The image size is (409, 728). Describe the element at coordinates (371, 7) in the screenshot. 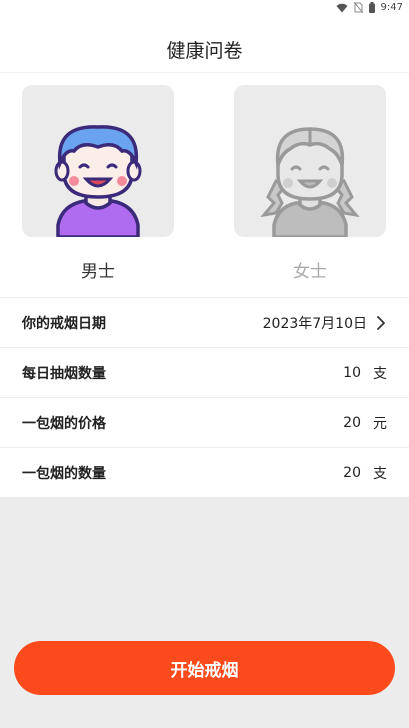

I see `battery-icon` at that location.